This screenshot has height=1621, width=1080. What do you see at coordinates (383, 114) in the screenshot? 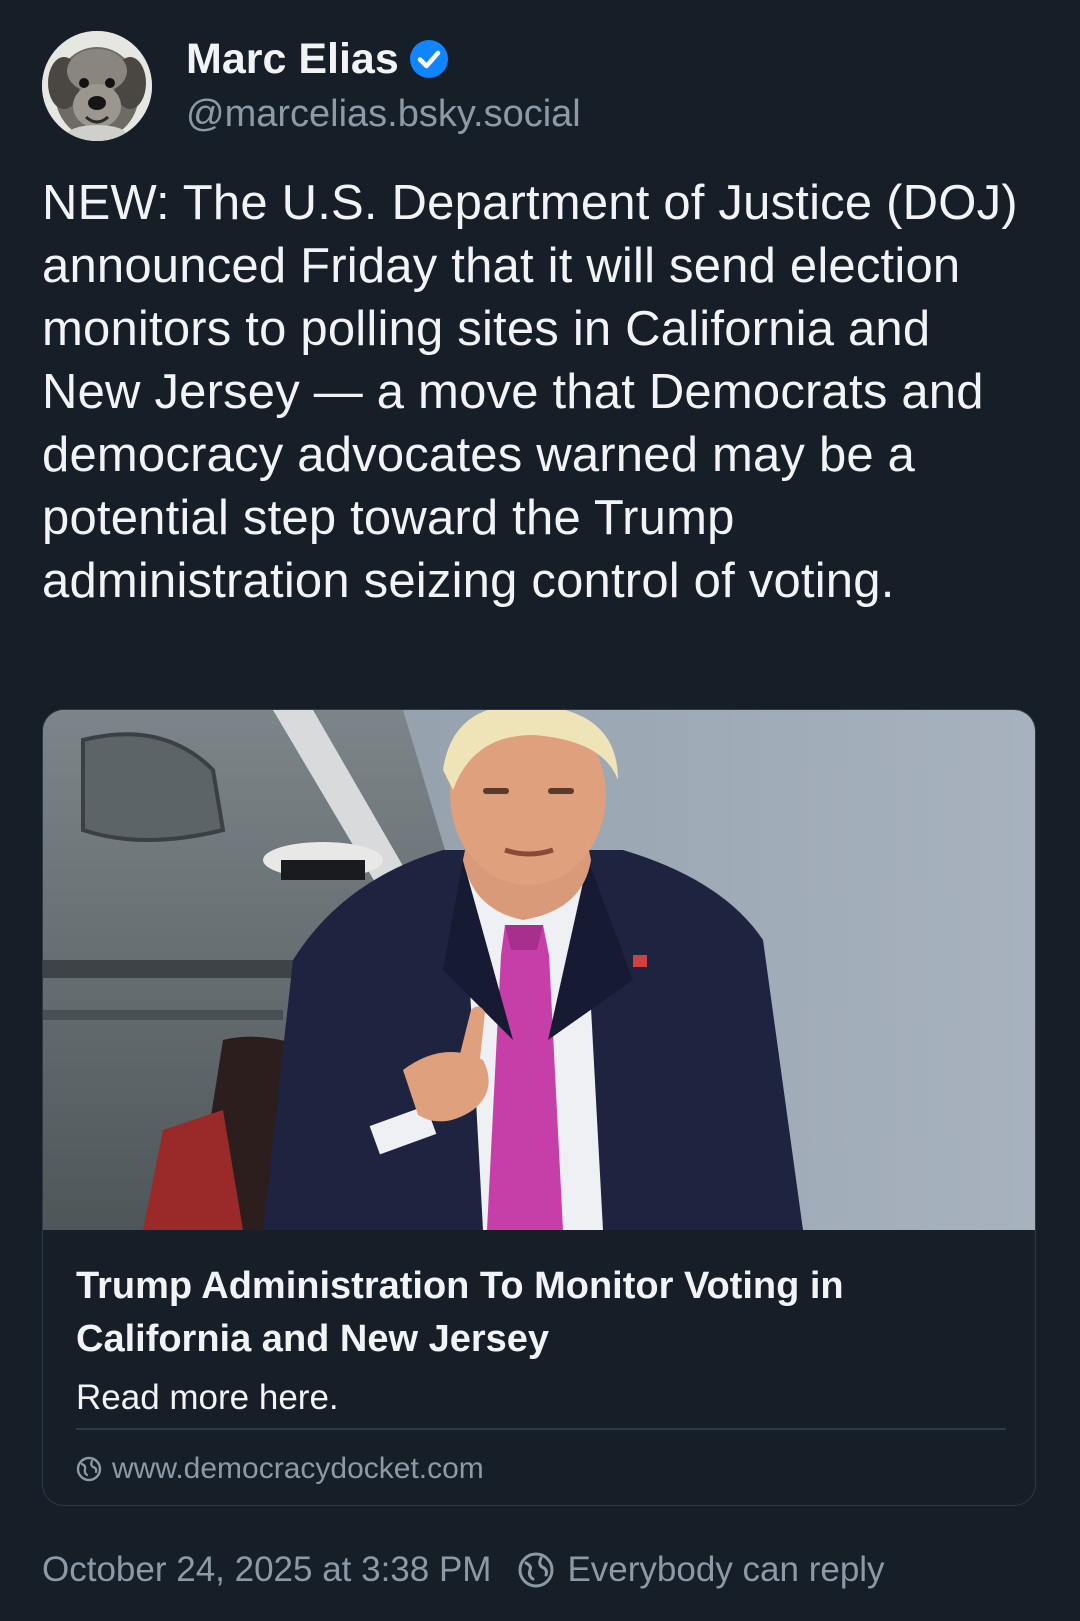
I see `author-handle: @marcelias.bsky.social` at bounding box center [383, 114].